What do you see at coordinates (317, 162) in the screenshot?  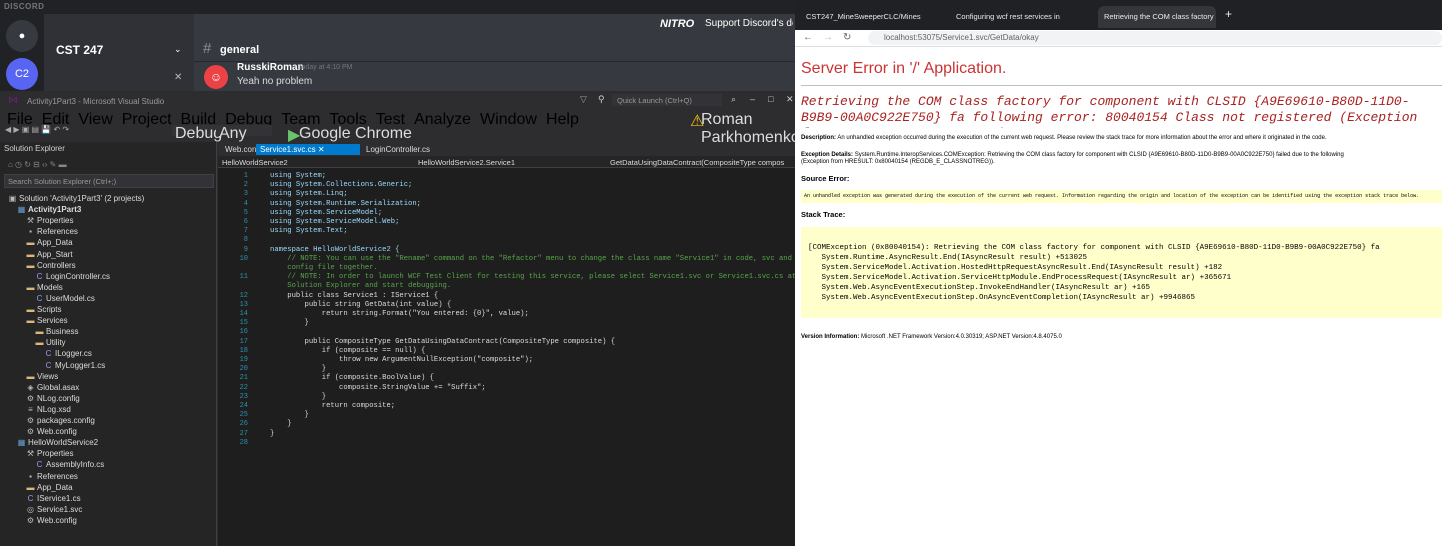 I see `nav-project: HelloWorldService2` at bounding box center [317, 162].